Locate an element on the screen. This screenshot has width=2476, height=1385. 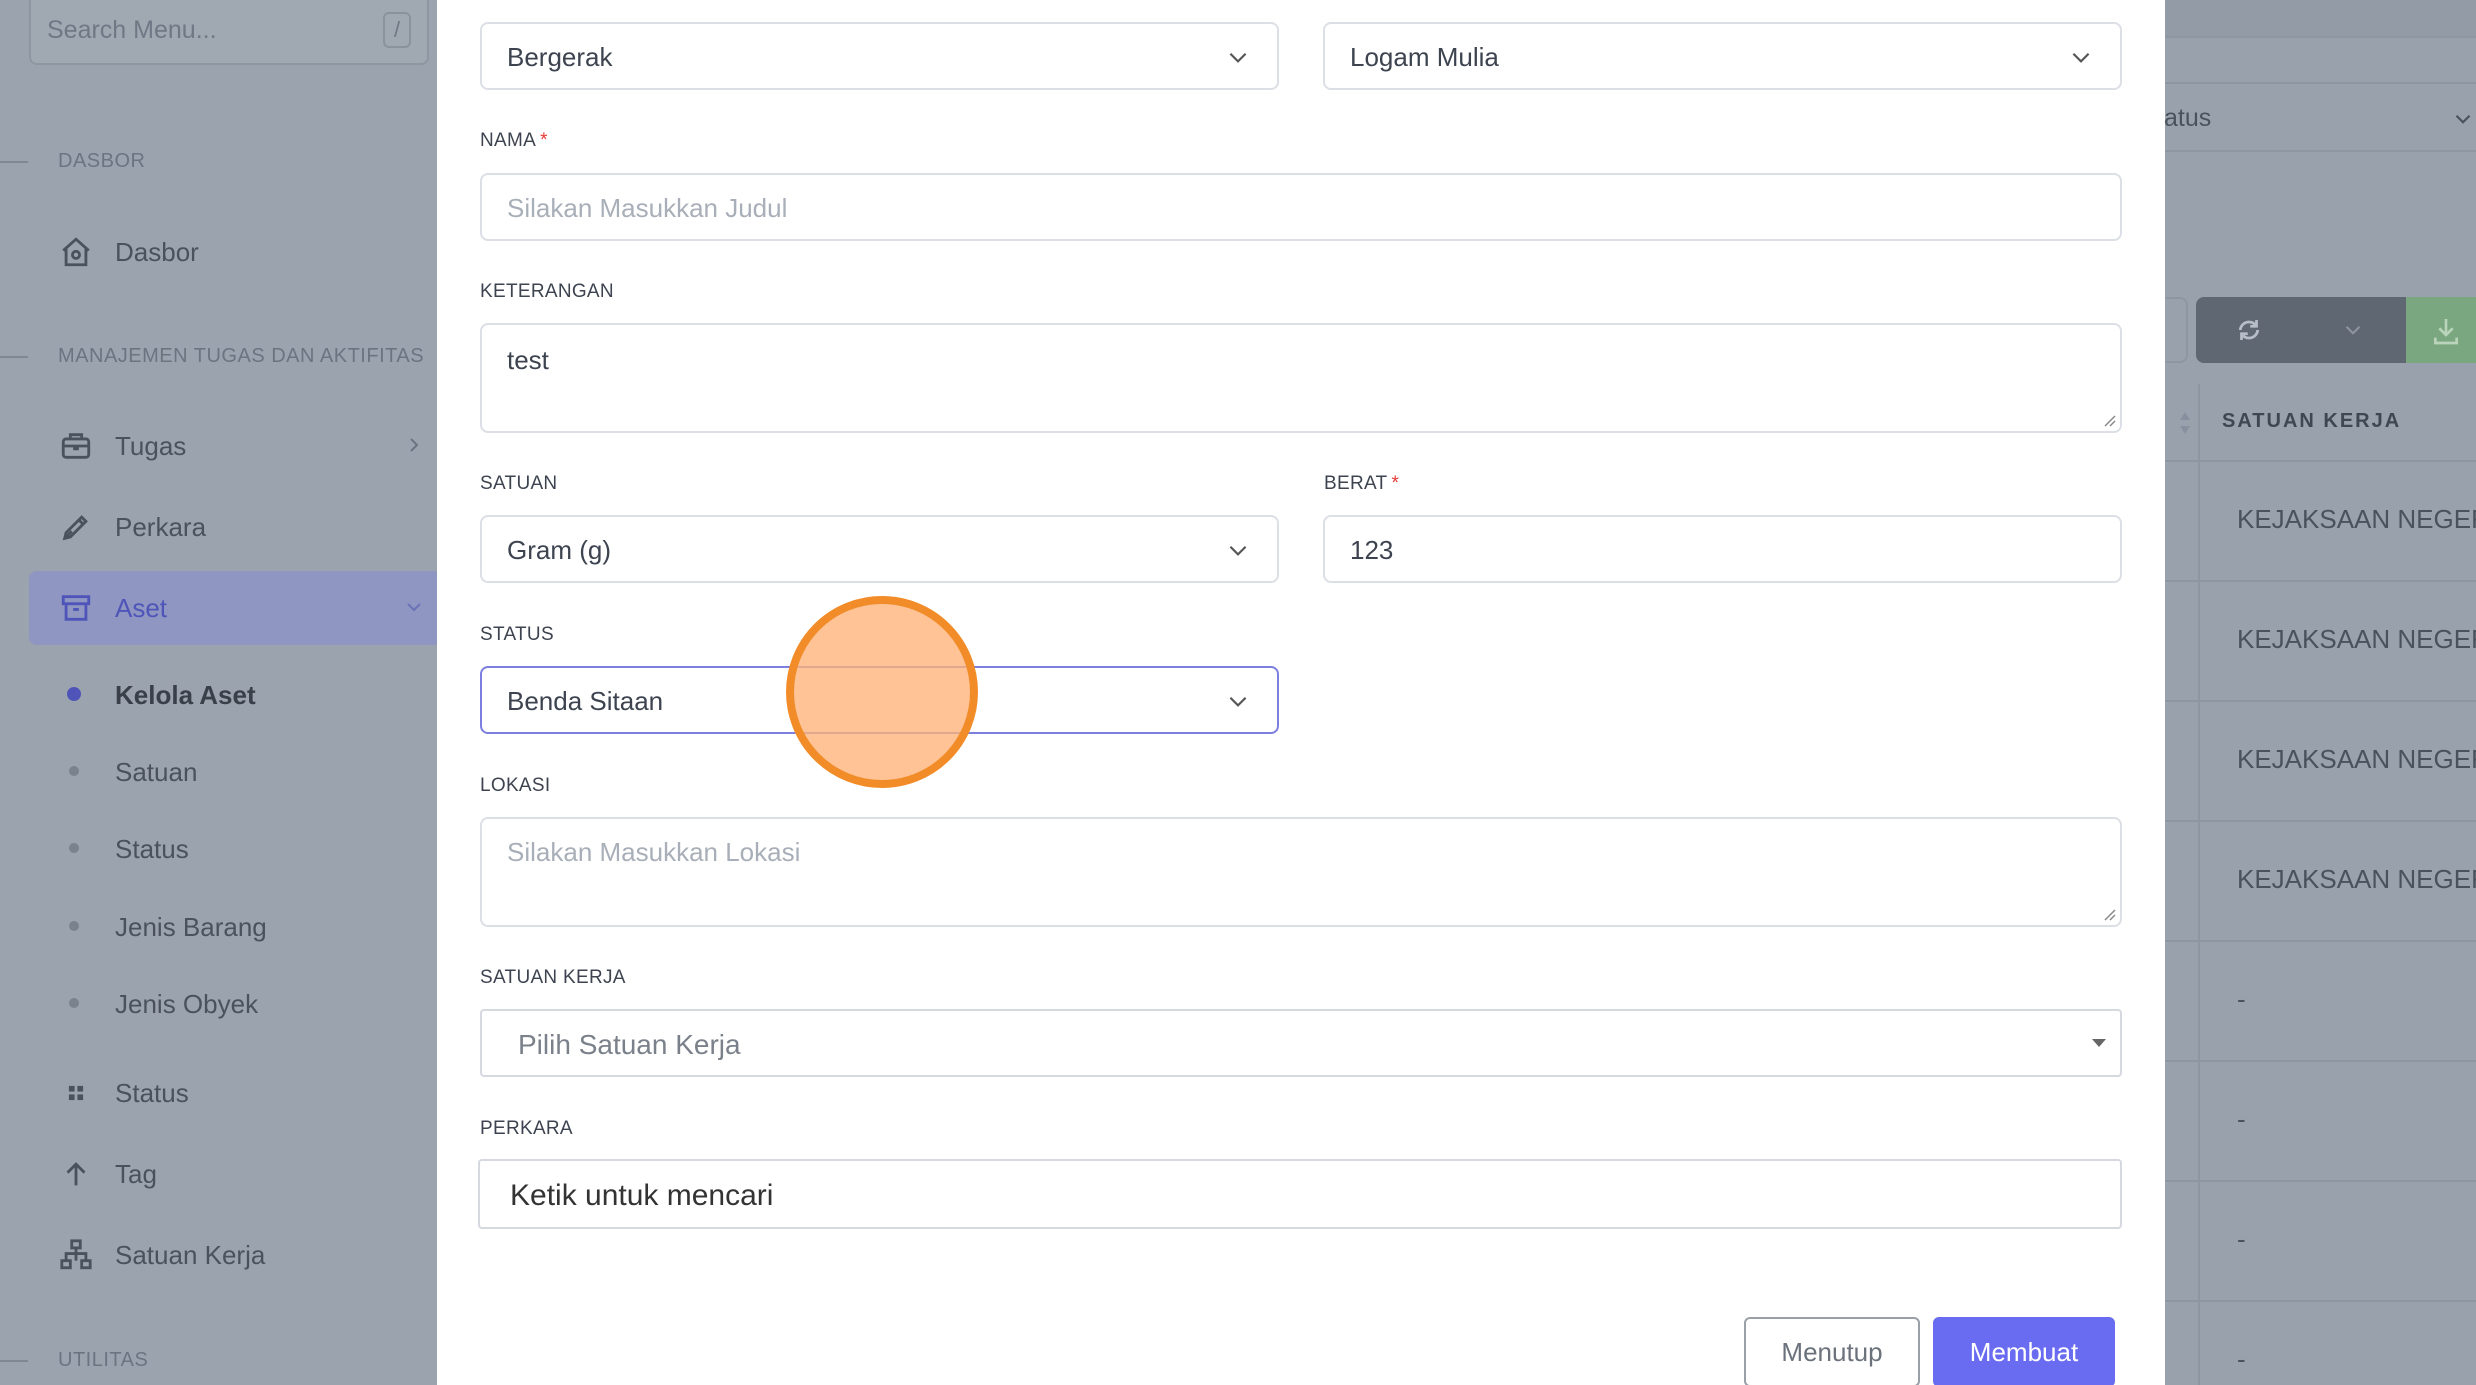
keterangan-value: test is located at coordinates (528, 360).